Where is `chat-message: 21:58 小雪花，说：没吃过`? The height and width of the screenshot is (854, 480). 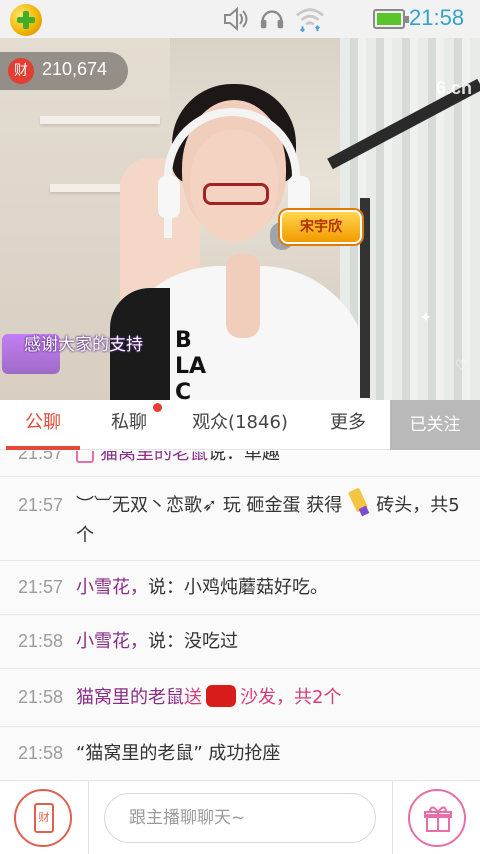
chat-message: 21:58 小雪花，说：没吃过 is located at coordinates (240, 642).